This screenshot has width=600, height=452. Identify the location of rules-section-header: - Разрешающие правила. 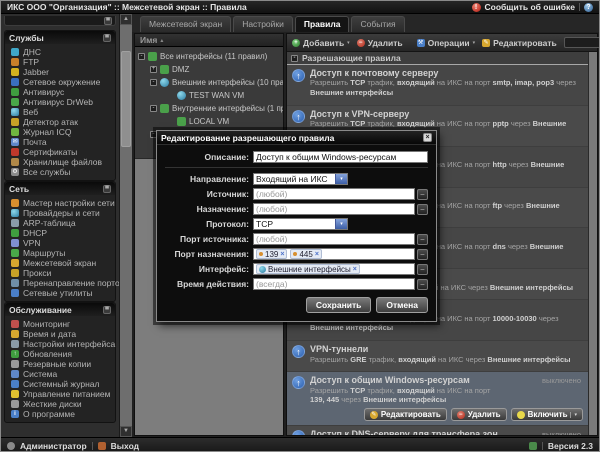
(437, 58).